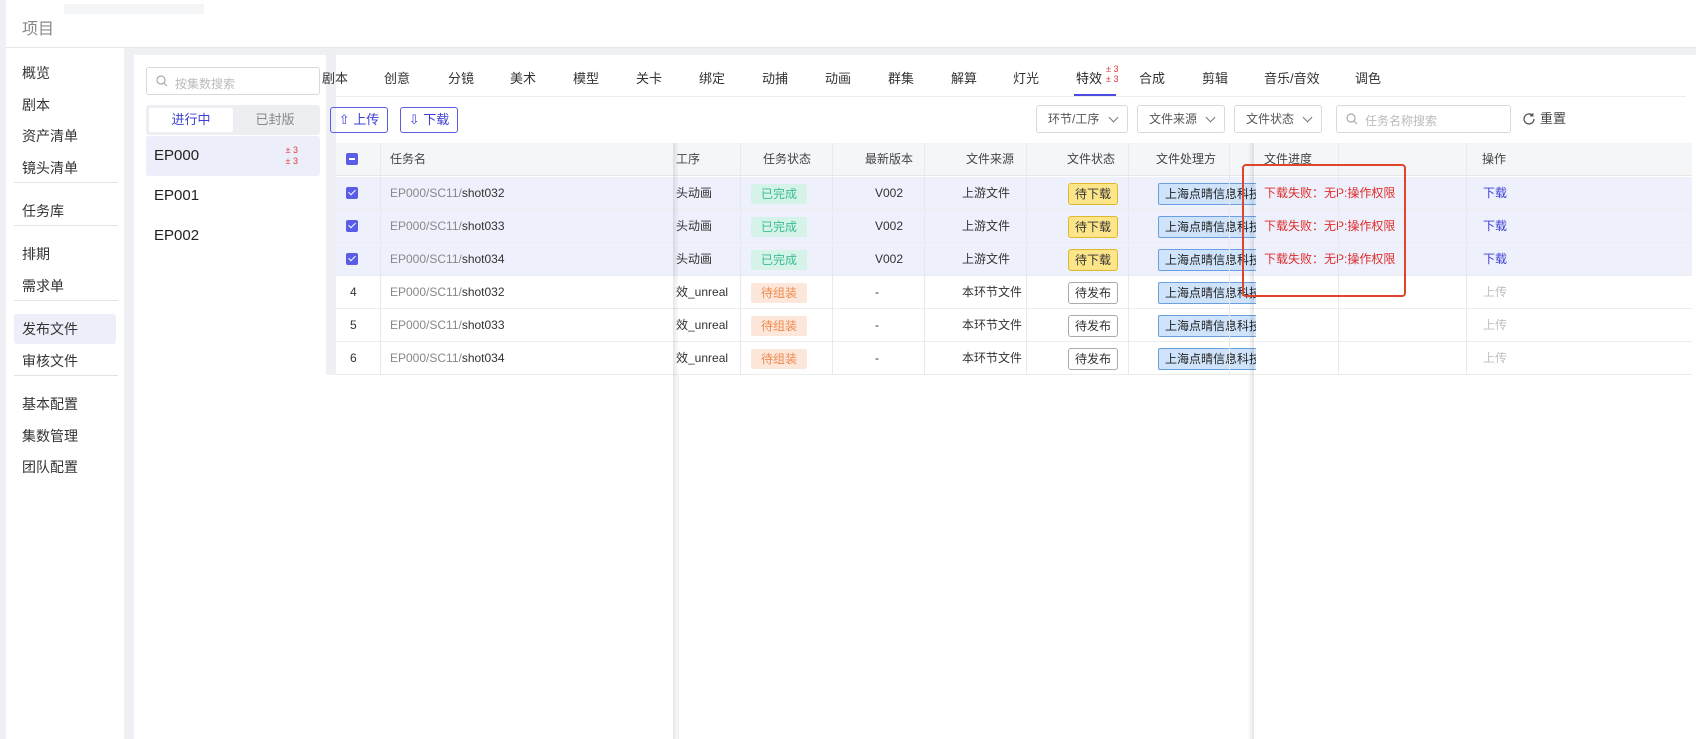 The image size is (1696, 739). What do you see at coordinates (1207, 359) in the screenshot?
I see `handler-tag: 上海点晴信息科技有限公司` at bounding box center [1207, 359].